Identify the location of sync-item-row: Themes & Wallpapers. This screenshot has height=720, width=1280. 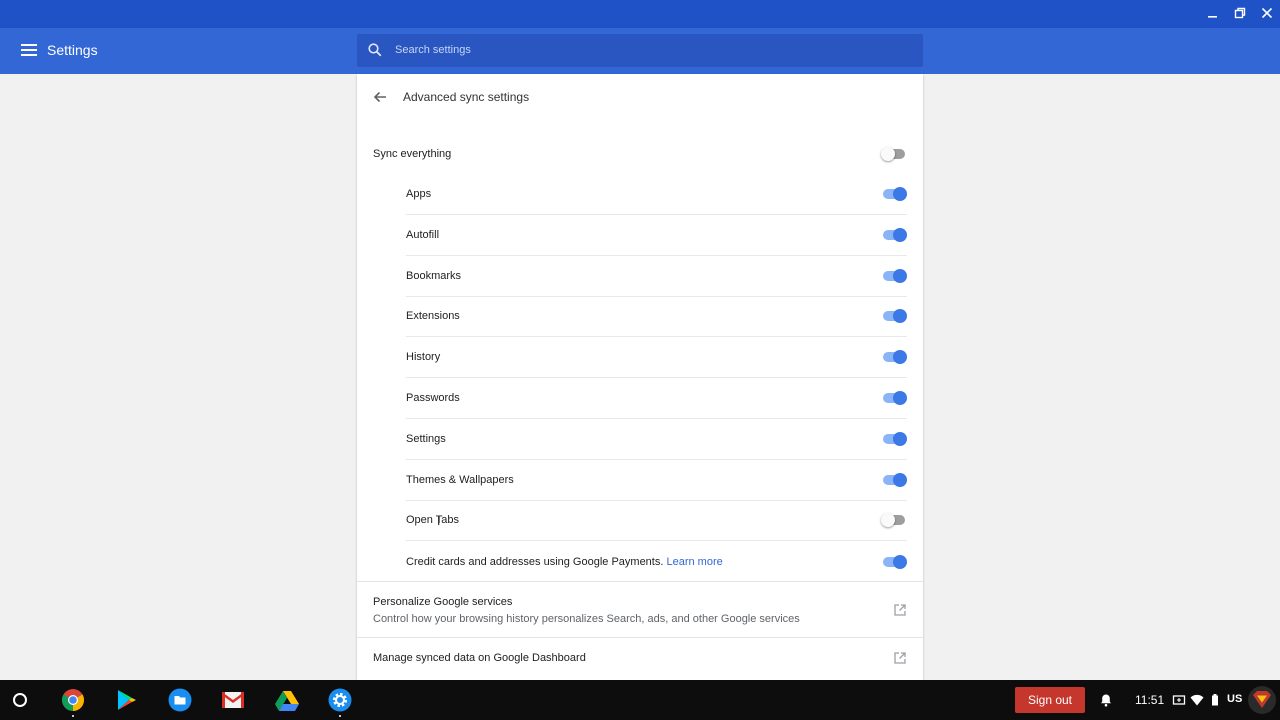
(656, 480).